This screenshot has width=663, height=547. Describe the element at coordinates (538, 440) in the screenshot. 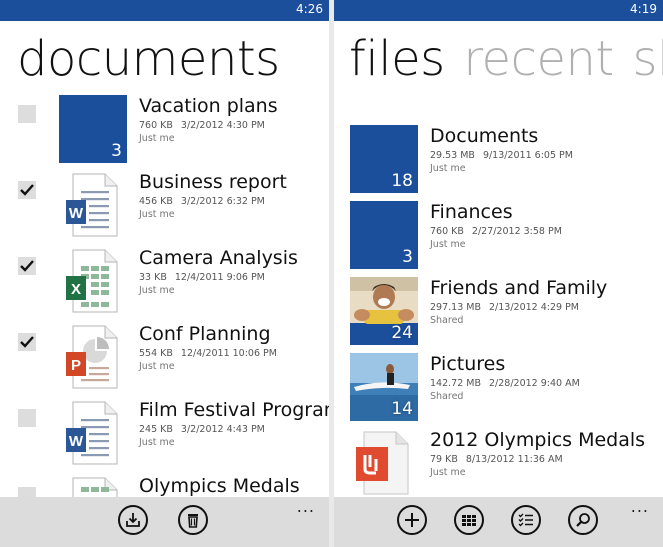

I see `item-name: 2012 Olympics Medals` at that location.